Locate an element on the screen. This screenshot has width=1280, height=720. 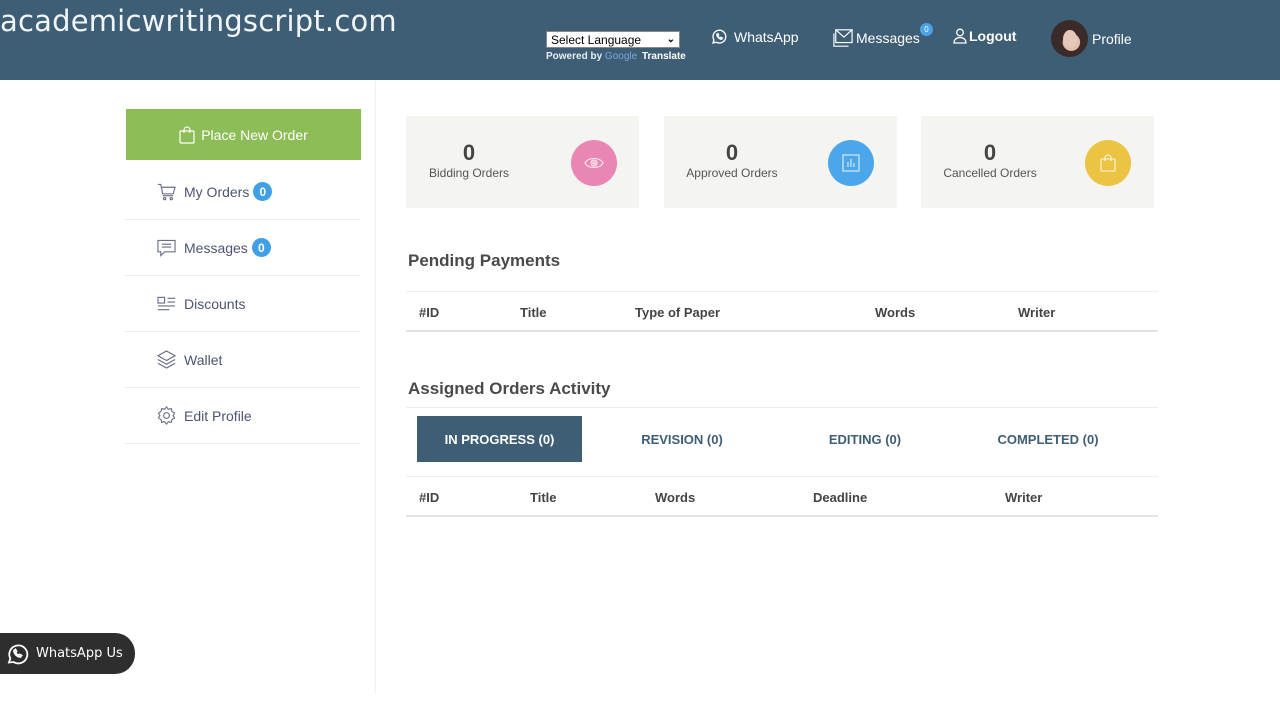
sidebar-item-label: Messages is located at coordinates (216, 247).